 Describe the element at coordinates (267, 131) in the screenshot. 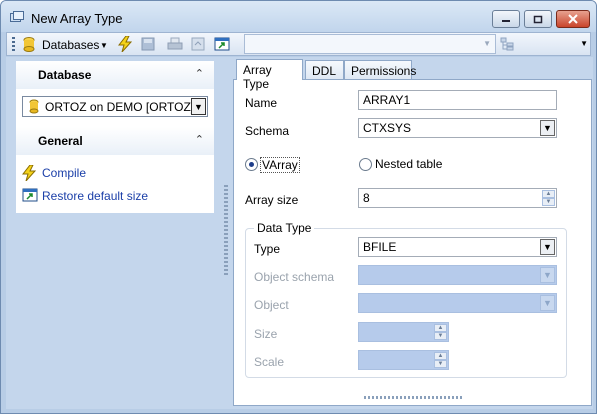

I see `schema-label: Schema` at that location.